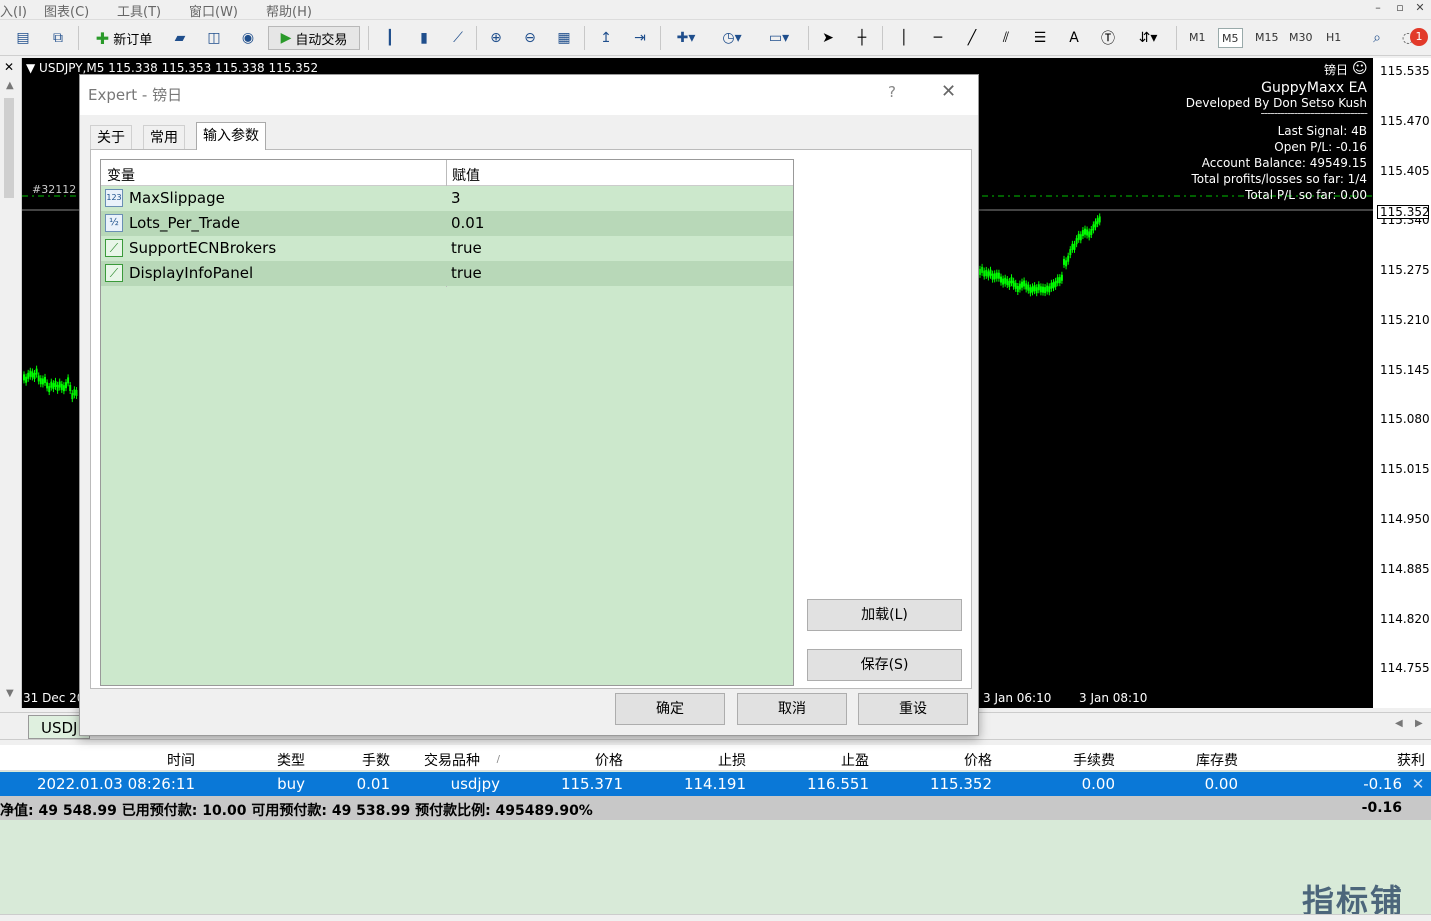 The width and height of the screenshot is (1431, 921). Describe the element at coordinates (571, 760) in the screenshot. I see `col-header-price: 价格` at that location.